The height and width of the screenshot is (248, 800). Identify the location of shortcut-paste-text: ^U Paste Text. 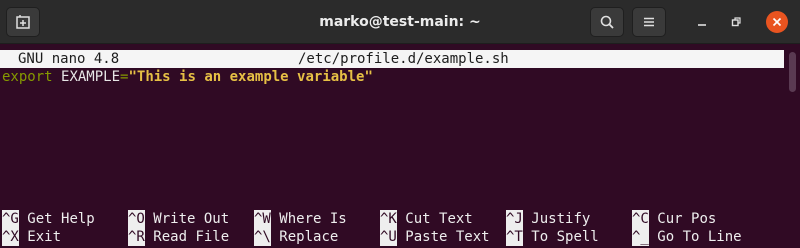
(435, 237).